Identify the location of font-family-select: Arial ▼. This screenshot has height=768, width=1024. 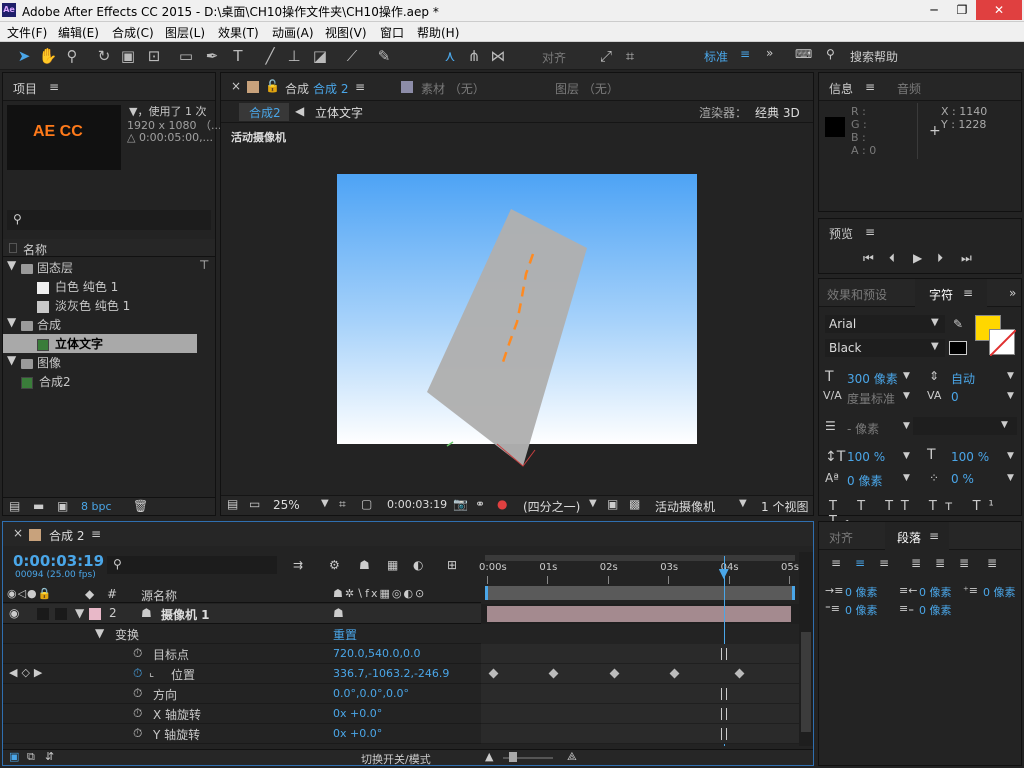
(885, 324).